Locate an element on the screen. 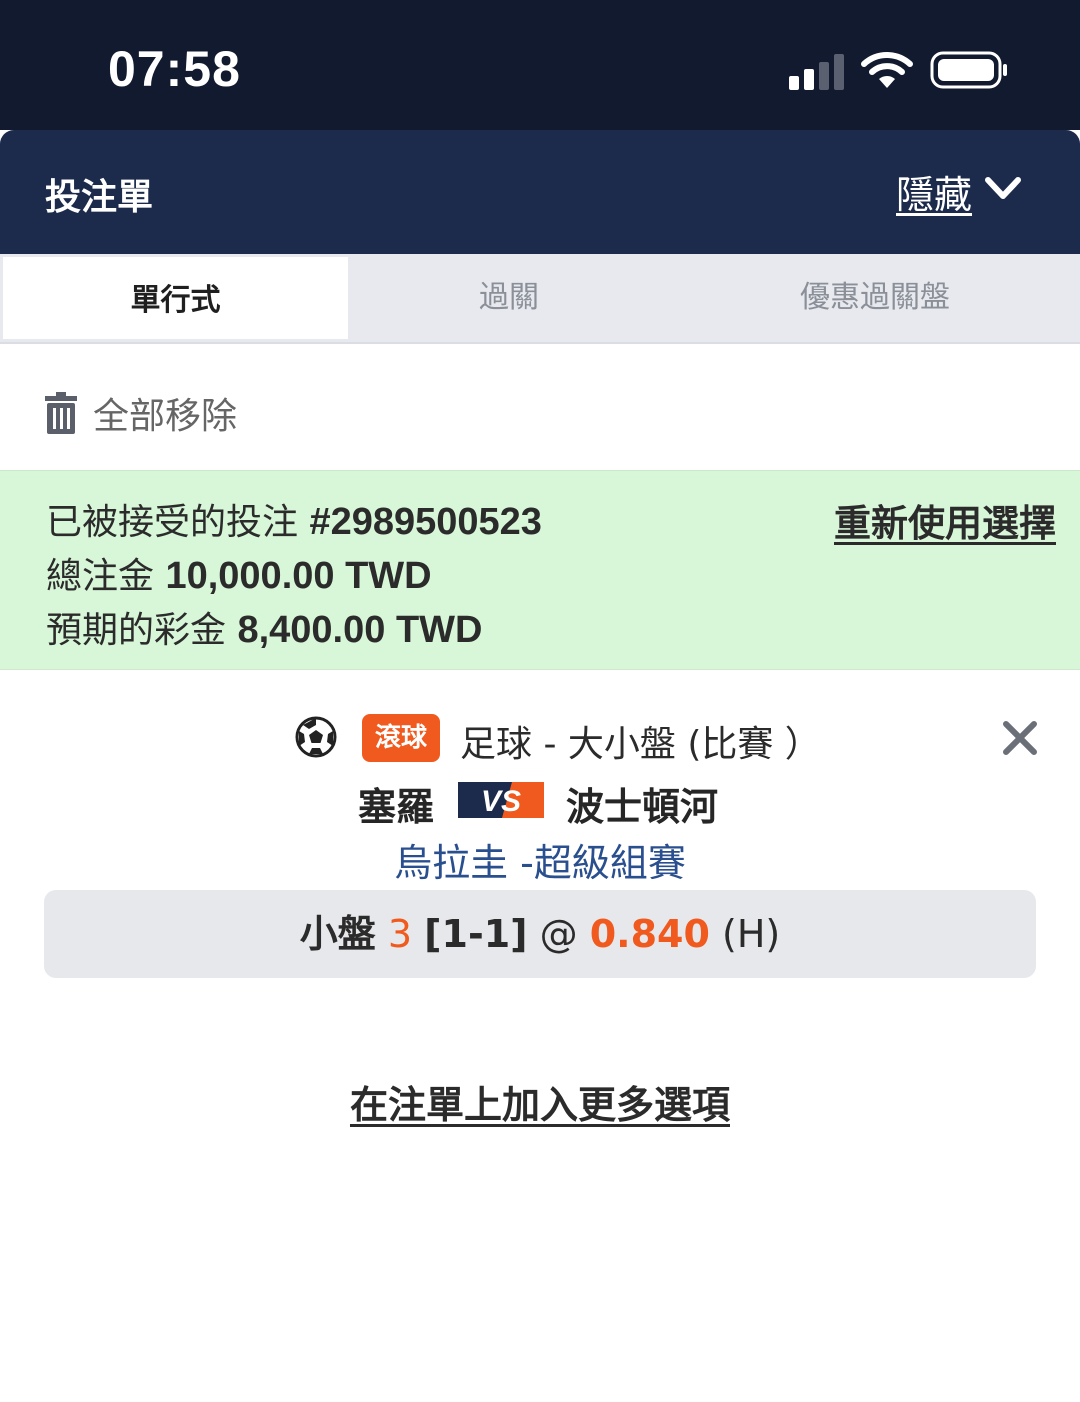  add-more-selections: 在注單上加入更多選項 is located at coordinates (540, 1101).